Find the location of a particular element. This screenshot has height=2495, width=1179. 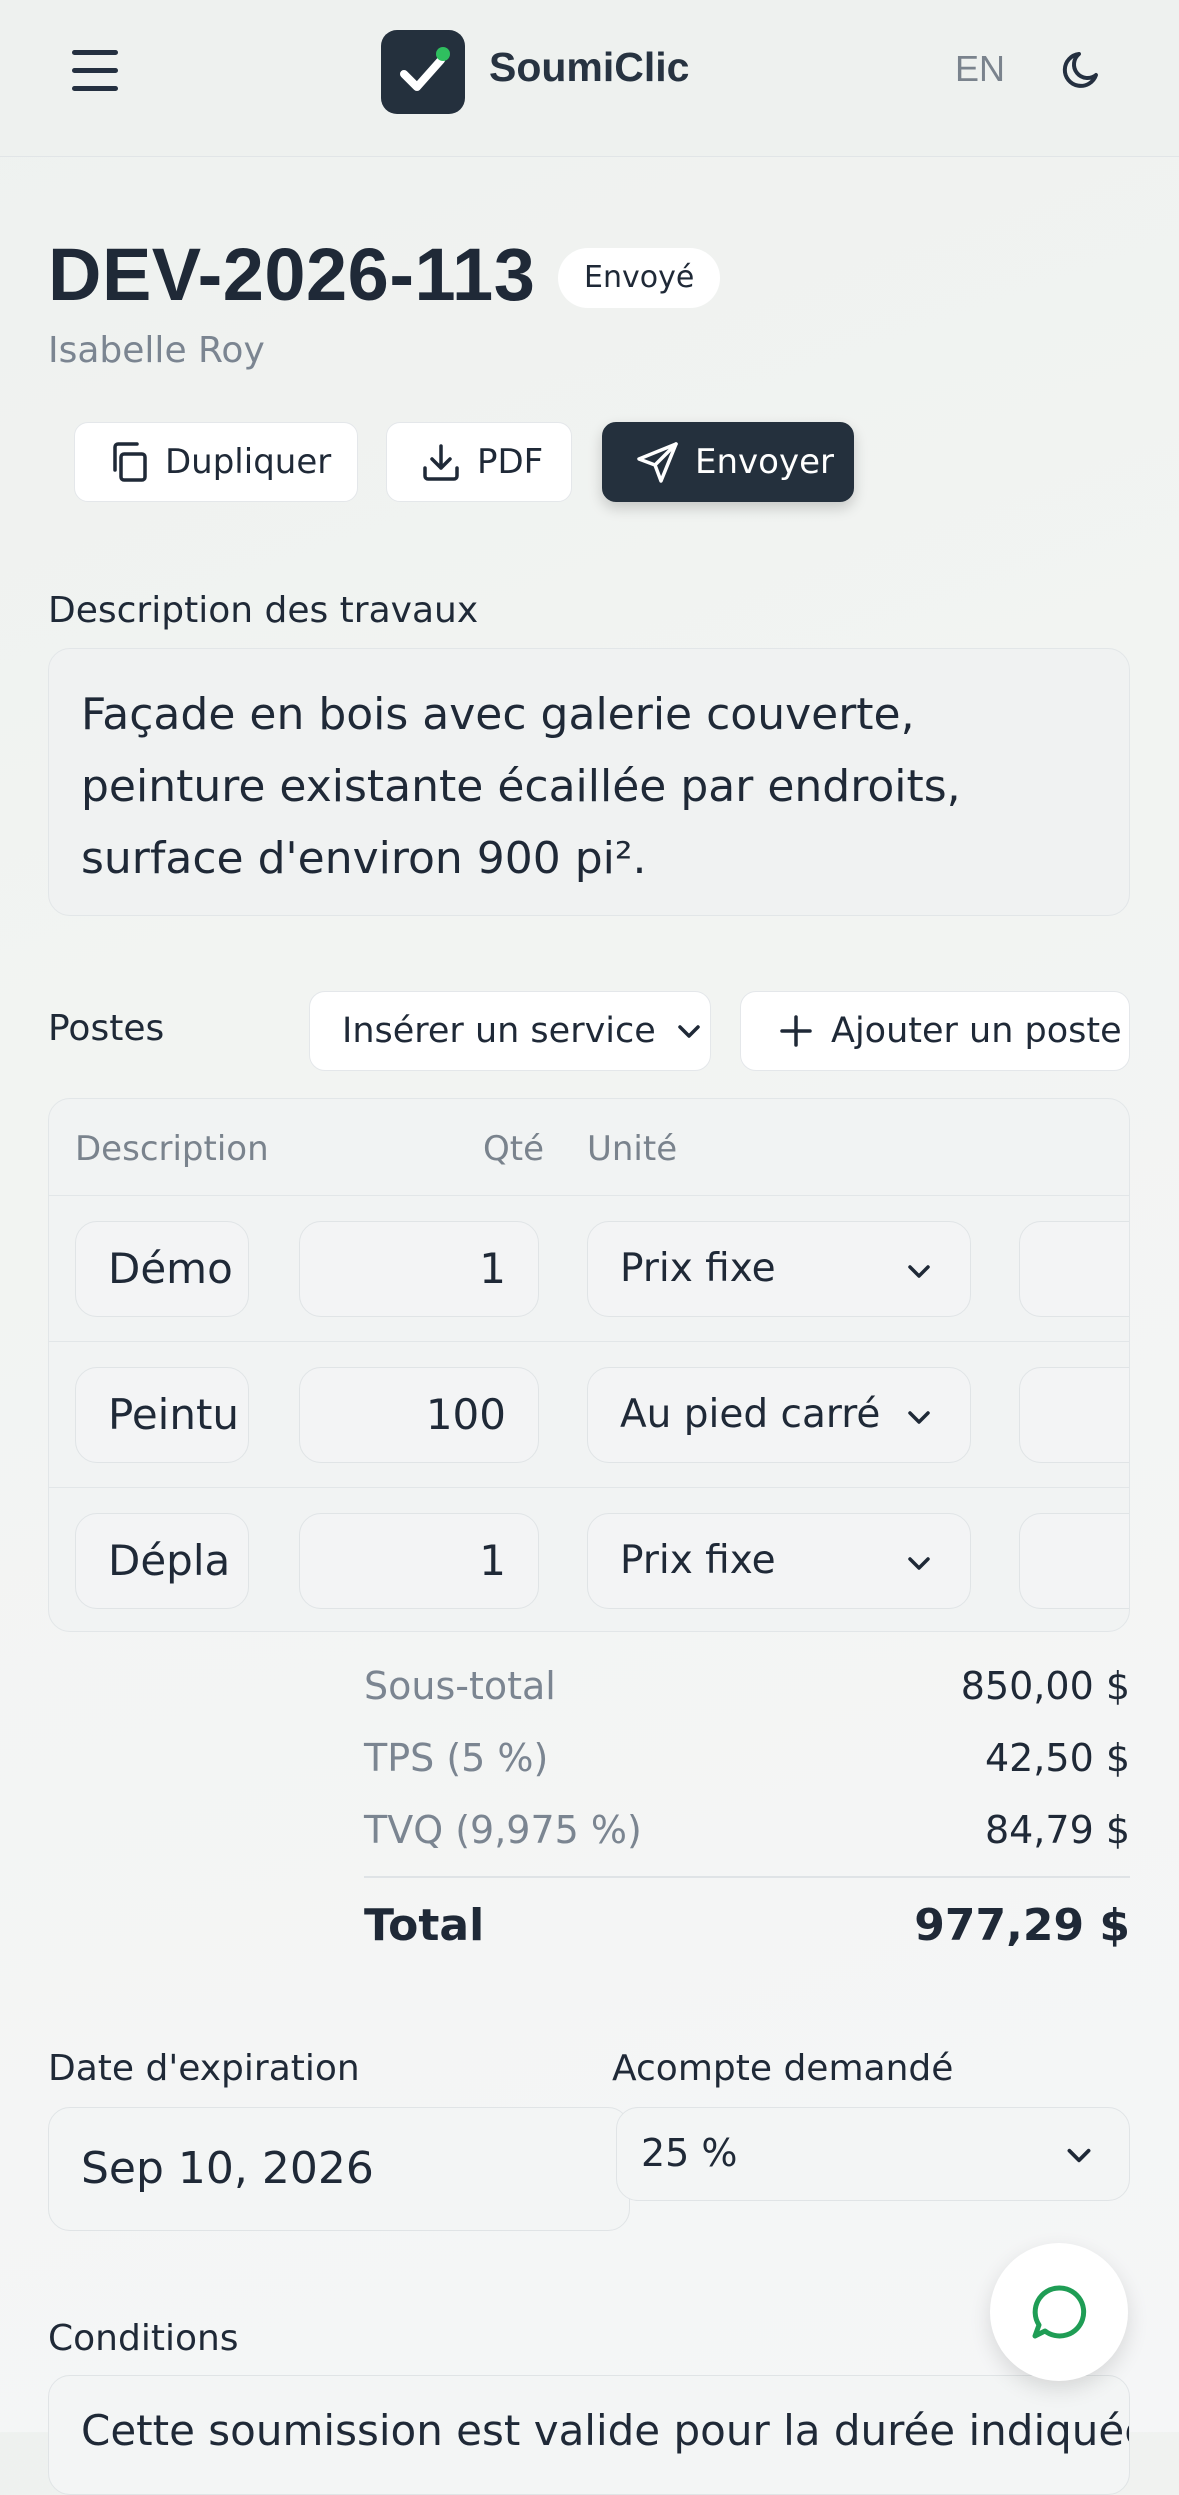

deposit-value: 25 % is located at coordinates (689, 2153).